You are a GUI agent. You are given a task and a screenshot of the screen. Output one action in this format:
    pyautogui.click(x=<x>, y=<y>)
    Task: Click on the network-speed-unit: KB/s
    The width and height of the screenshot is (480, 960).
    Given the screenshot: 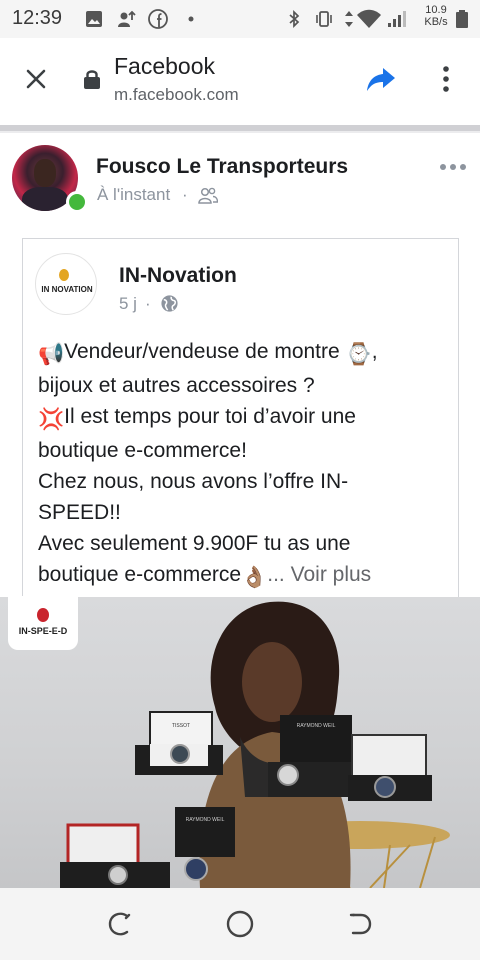 What is the action you would take?
    pyautogui.click(x=436, y=22)
    